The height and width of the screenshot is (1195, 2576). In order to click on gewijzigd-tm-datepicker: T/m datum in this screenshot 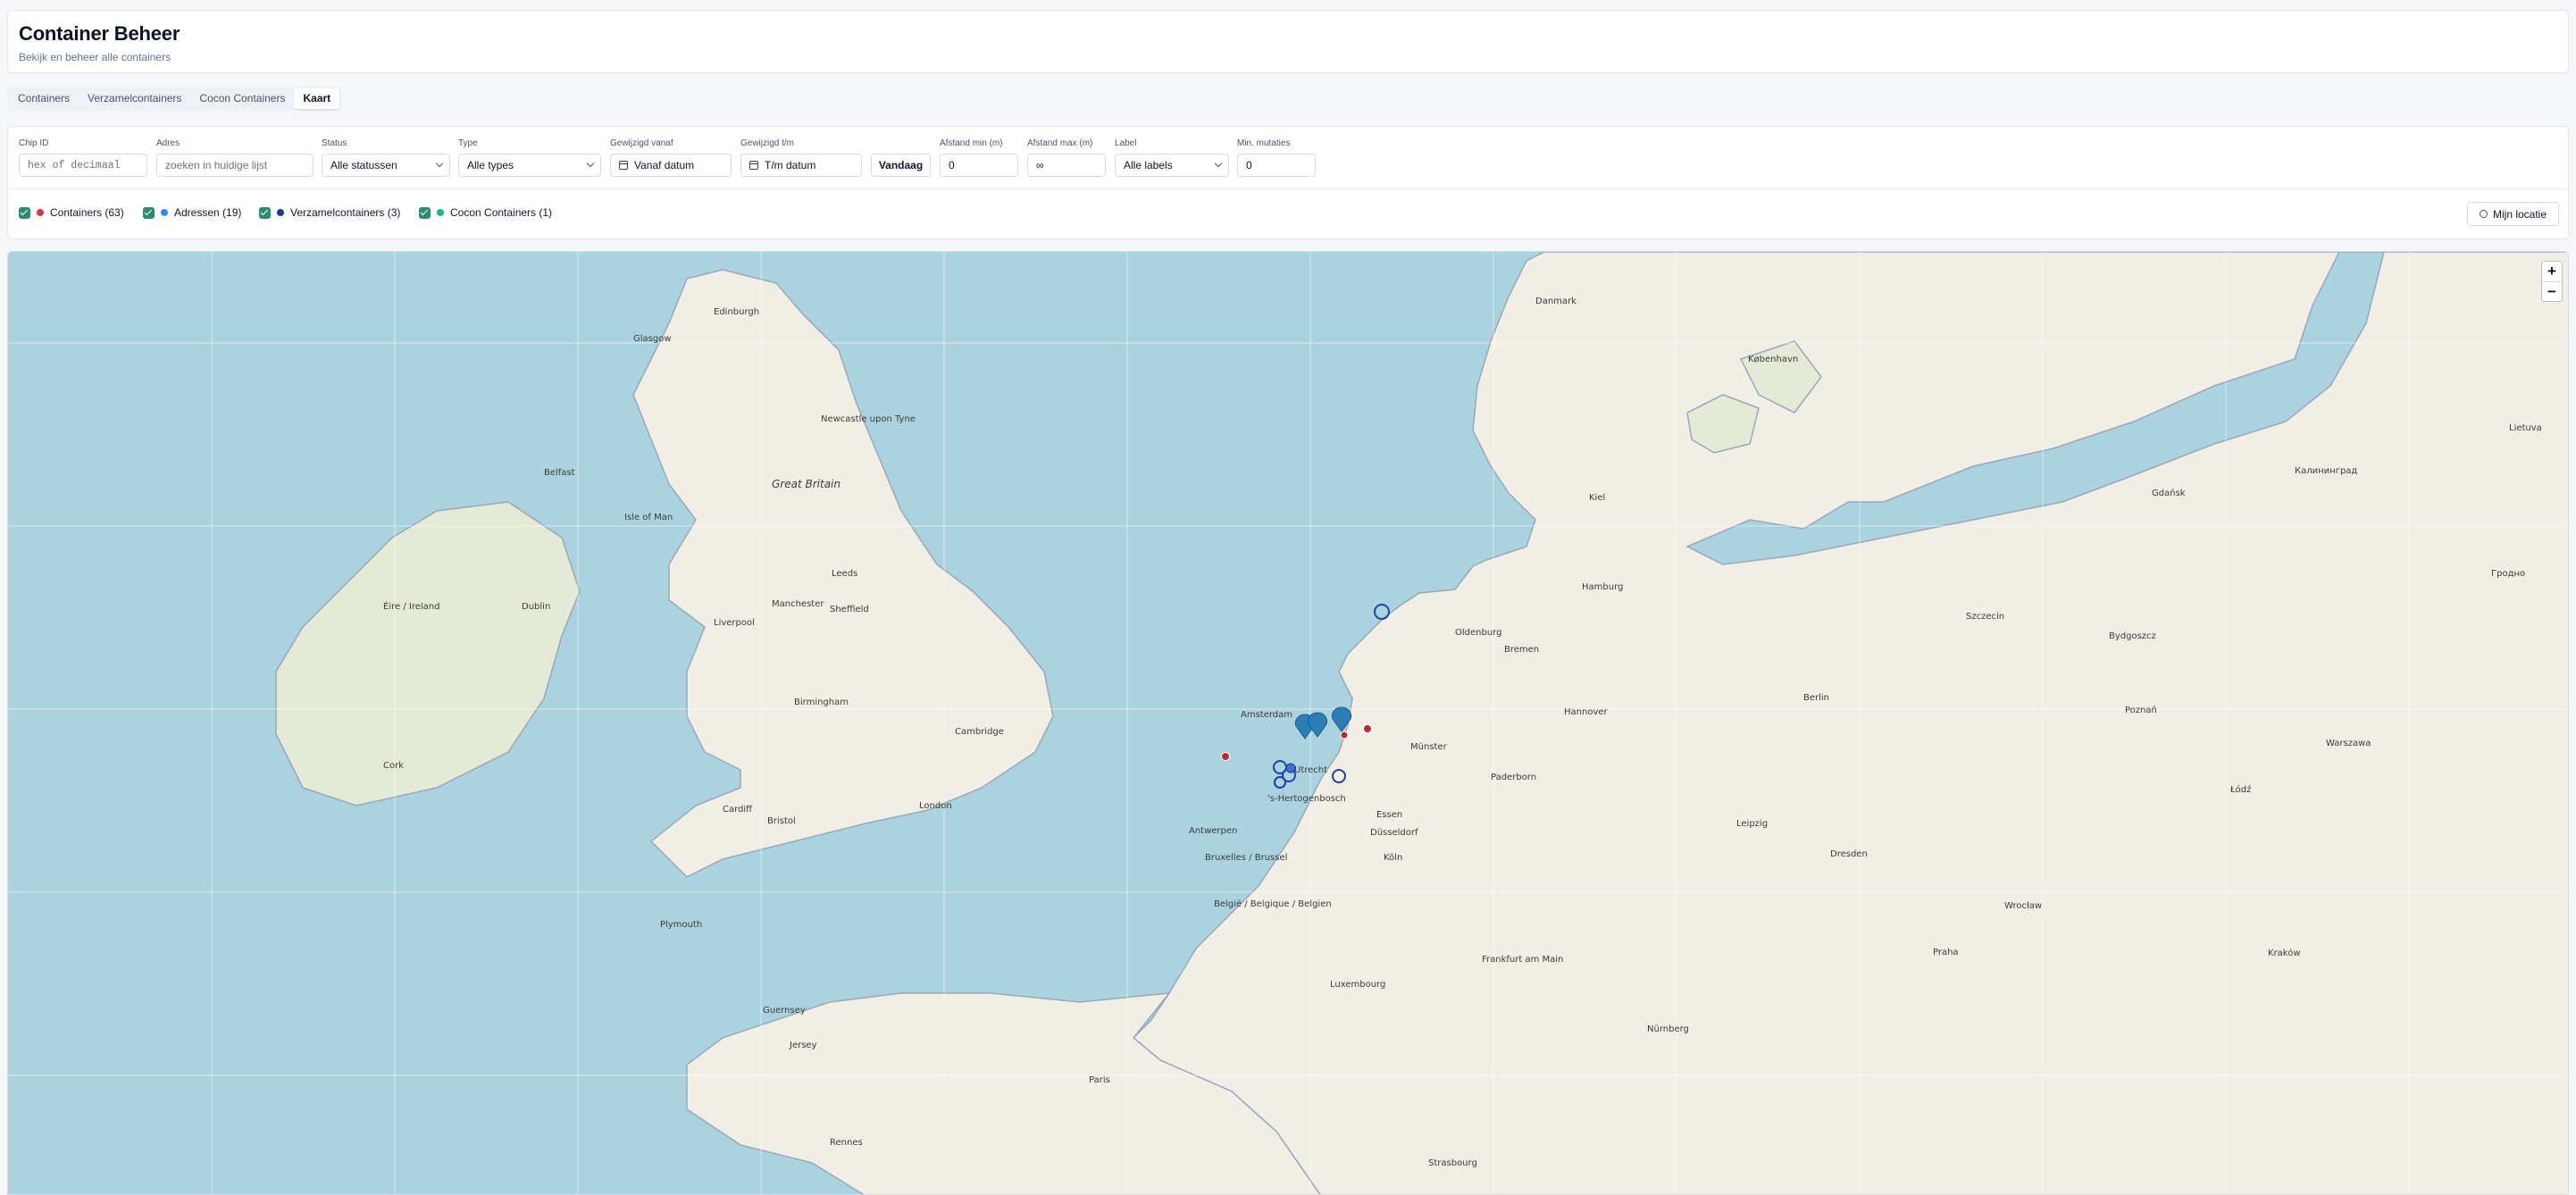, I will do `click(801, 165)`.